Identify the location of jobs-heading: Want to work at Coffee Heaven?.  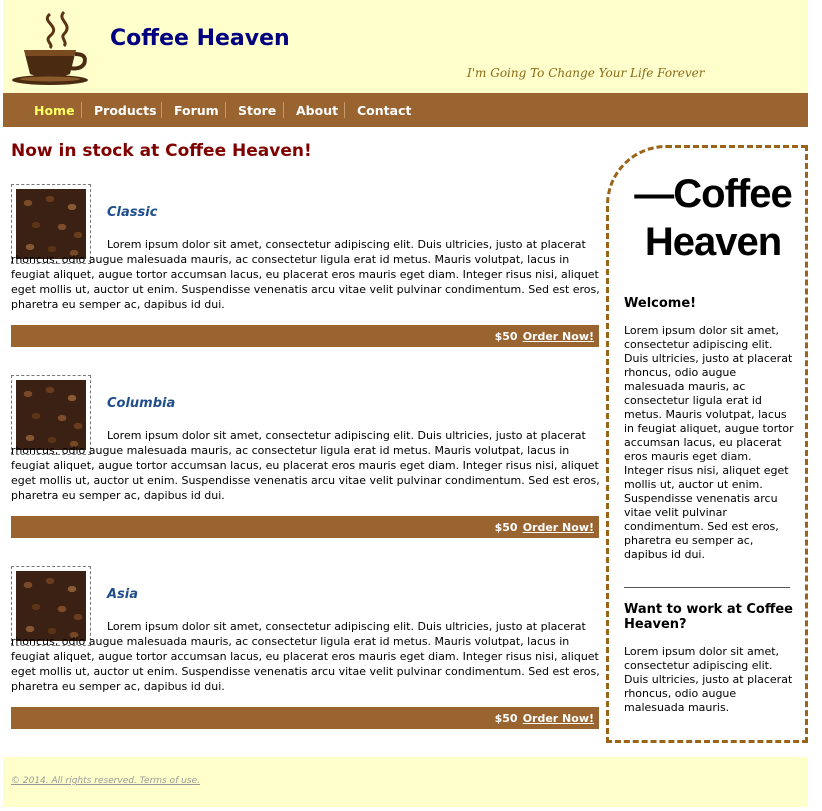
(708, 617).